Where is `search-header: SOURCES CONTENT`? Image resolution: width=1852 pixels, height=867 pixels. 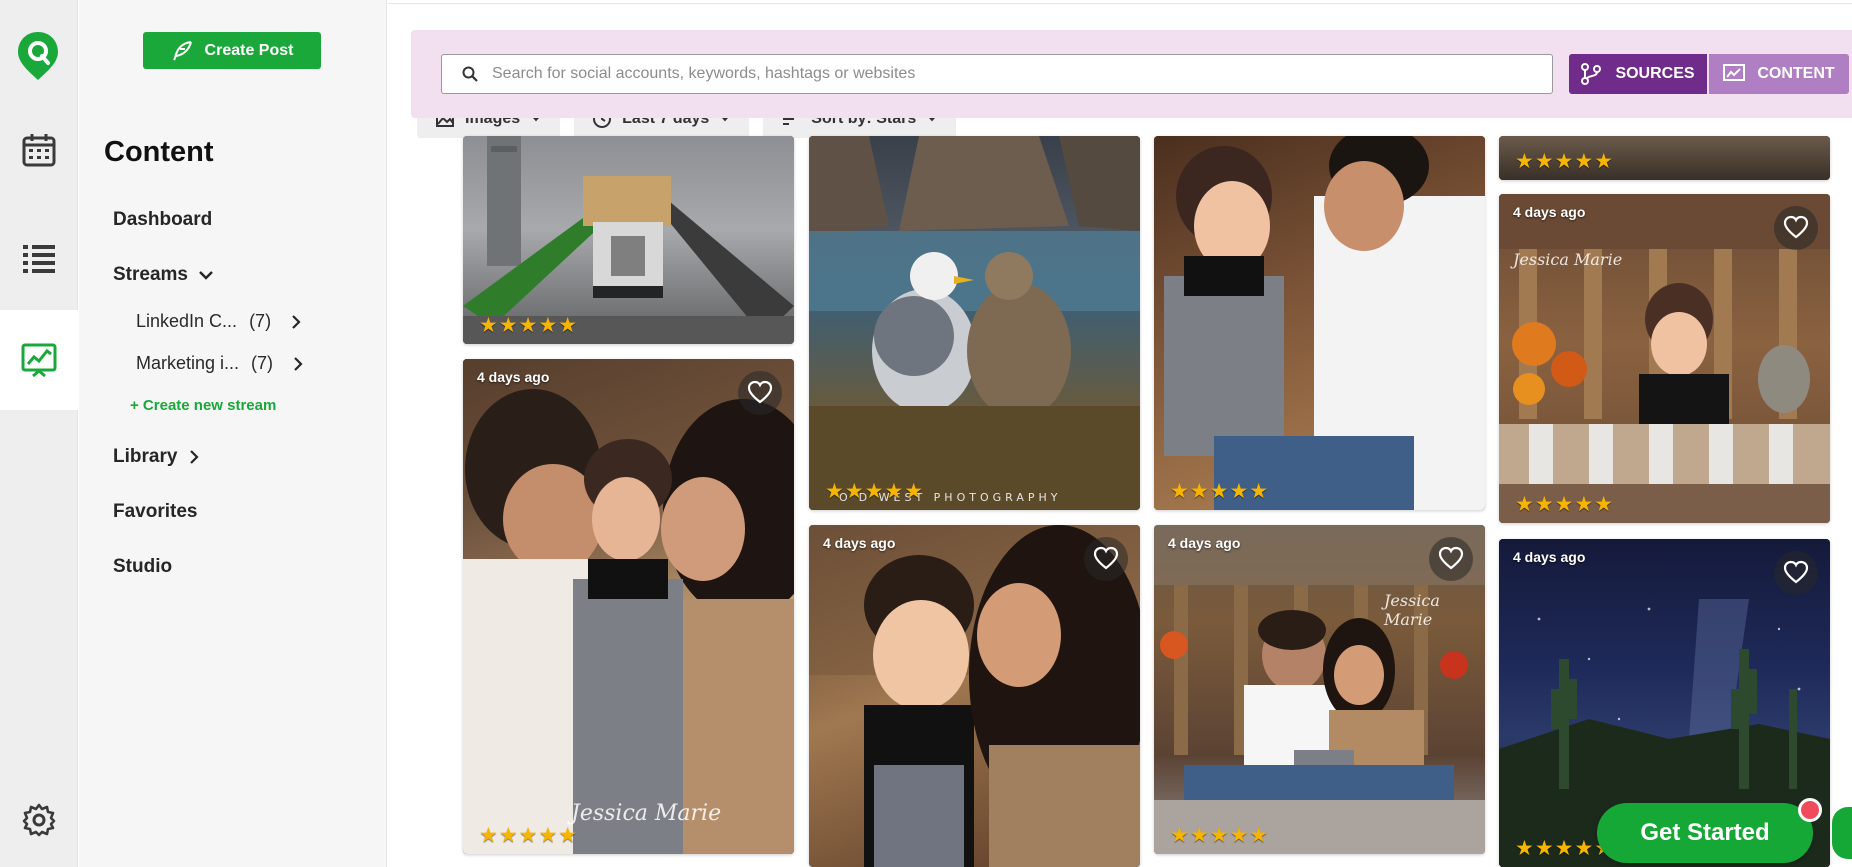
search-header: SOURCES CONTENT is located at coordinates (1131, 74).